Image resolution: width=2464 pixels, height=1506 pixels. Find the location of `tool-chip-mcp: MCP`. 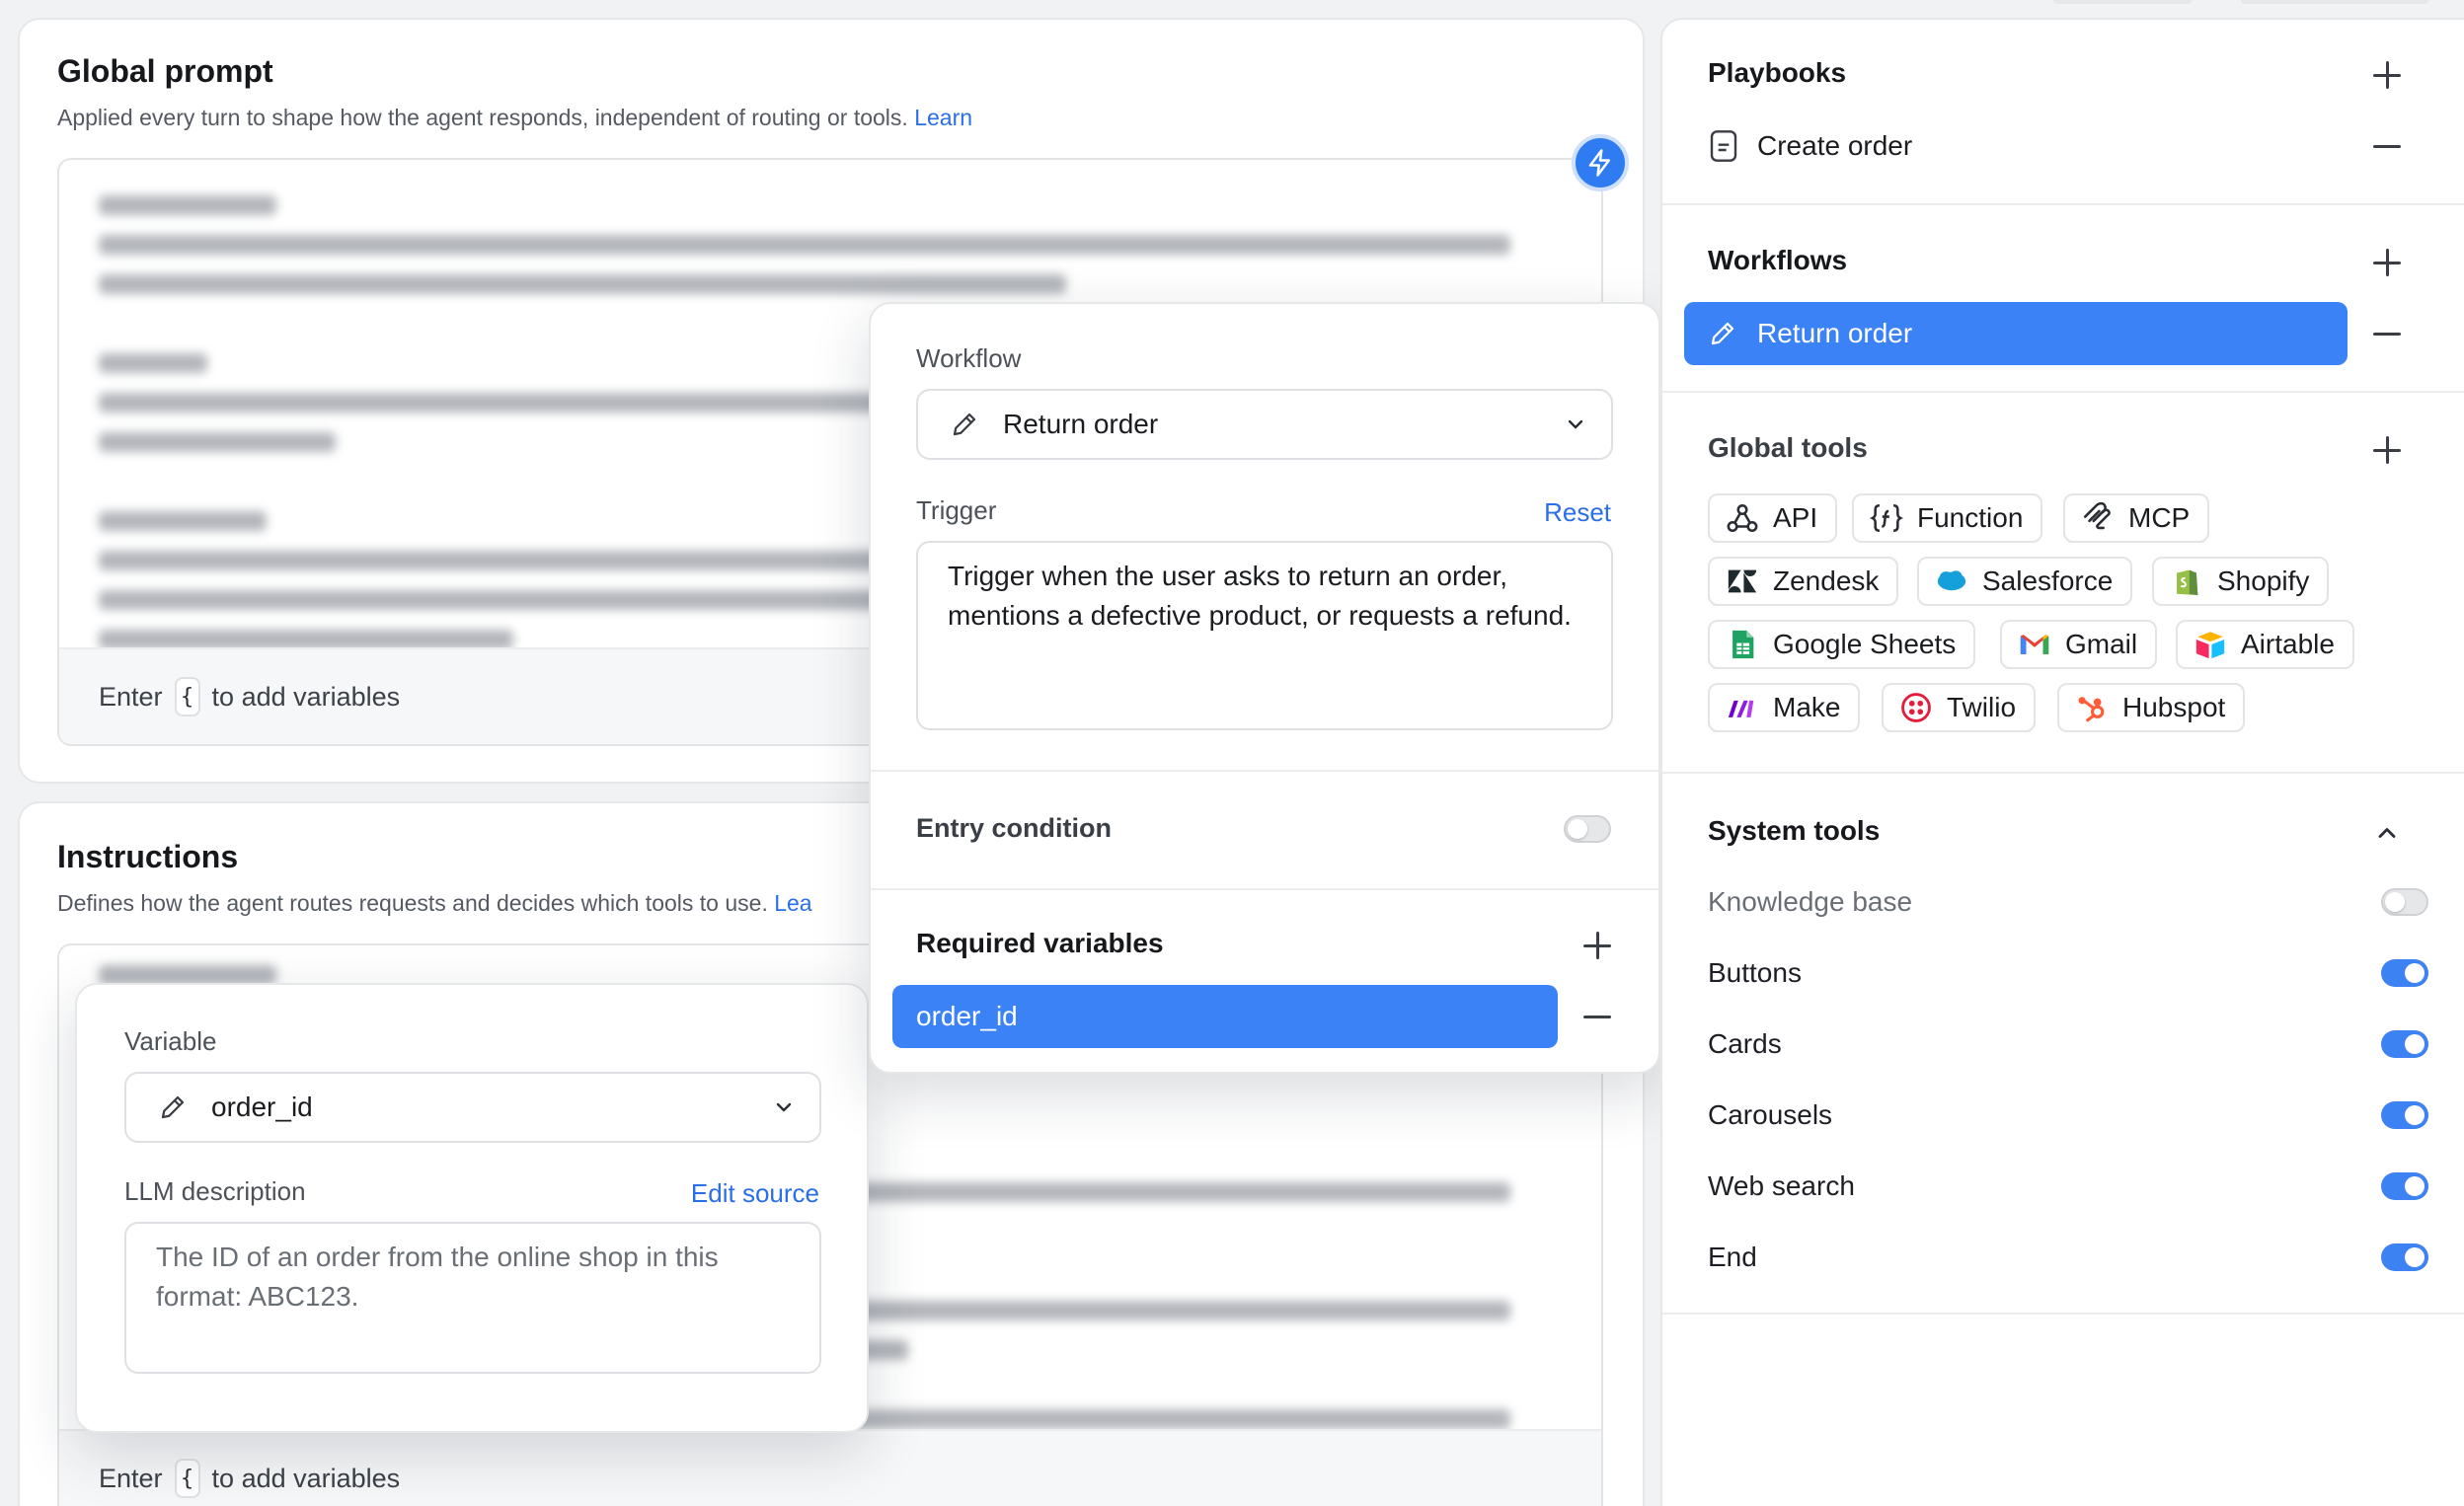

tool-chip-mcp: MCP is located at coordinates (2136, 518).